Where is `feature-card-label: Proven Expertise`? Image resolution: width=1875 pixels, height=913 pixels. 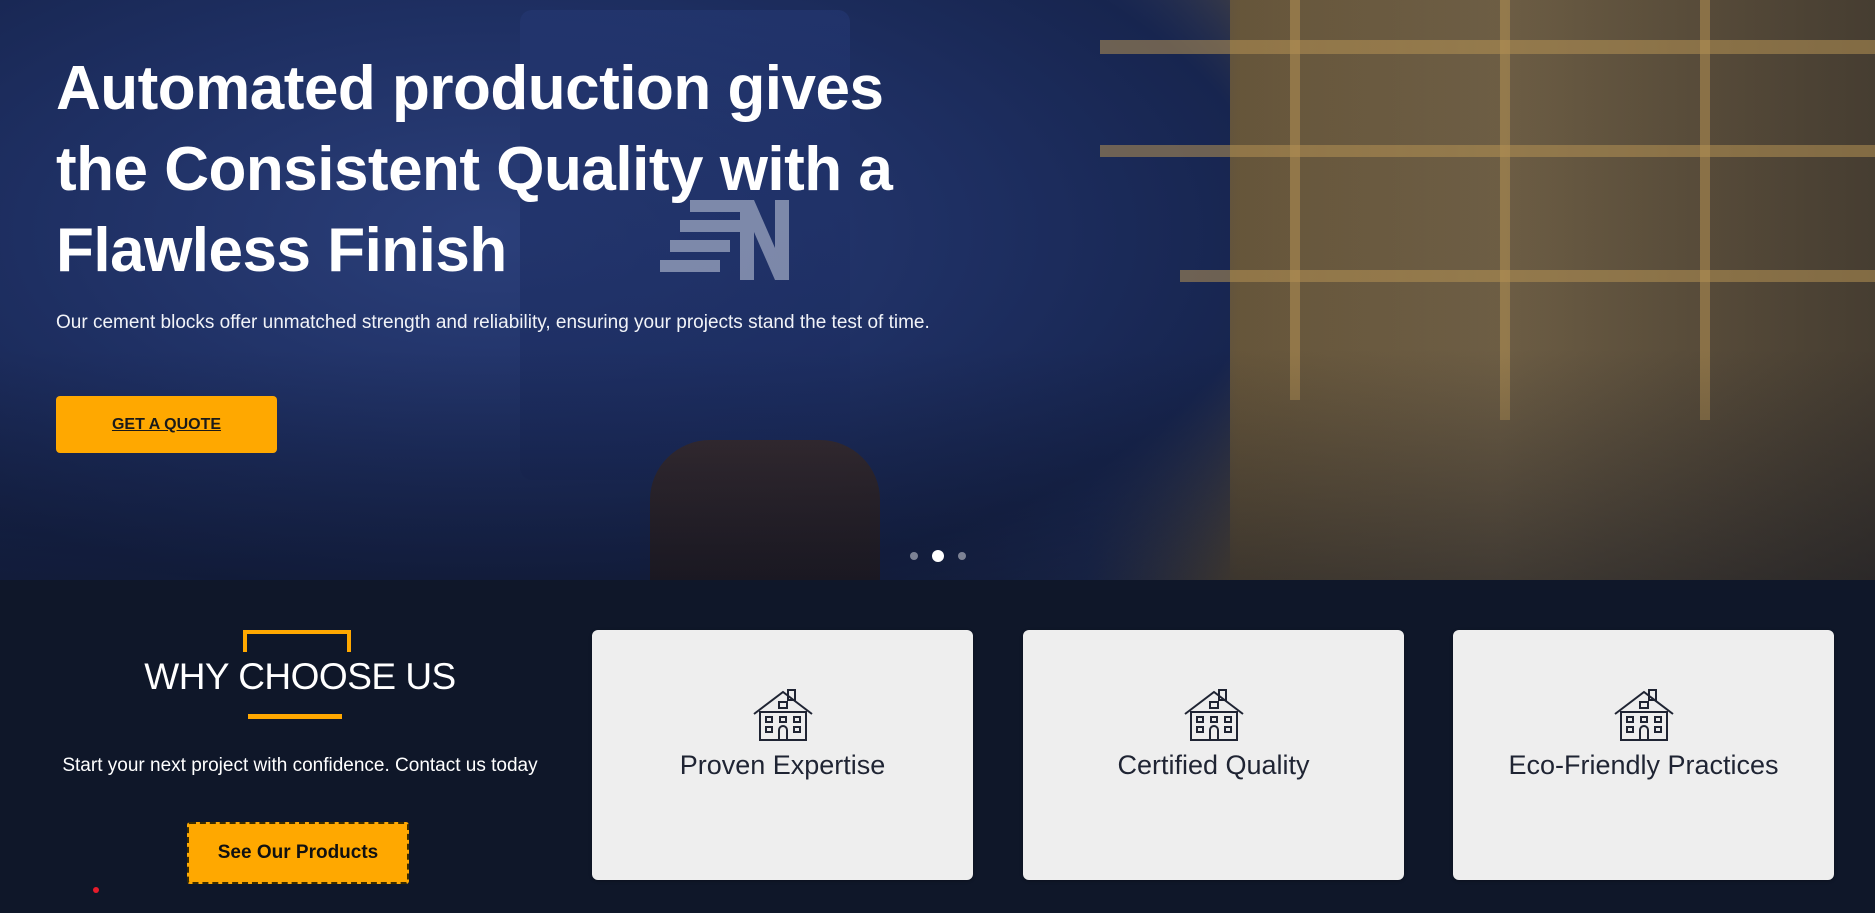 feature-card-label: Proven Expertise is located at coordinates (782, 765).